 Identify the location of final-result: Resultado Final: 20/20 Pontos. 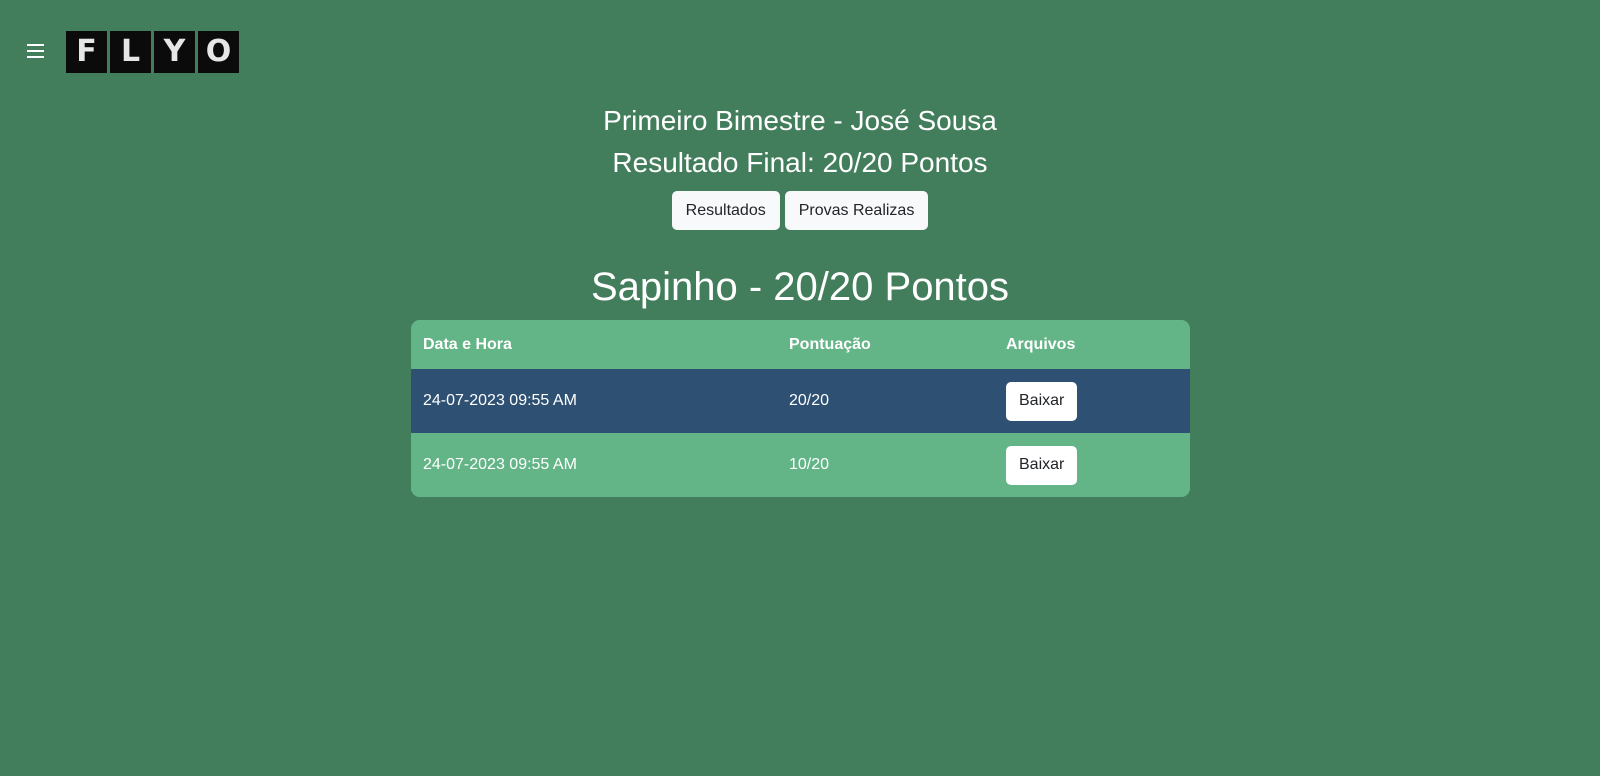
(800, 162).